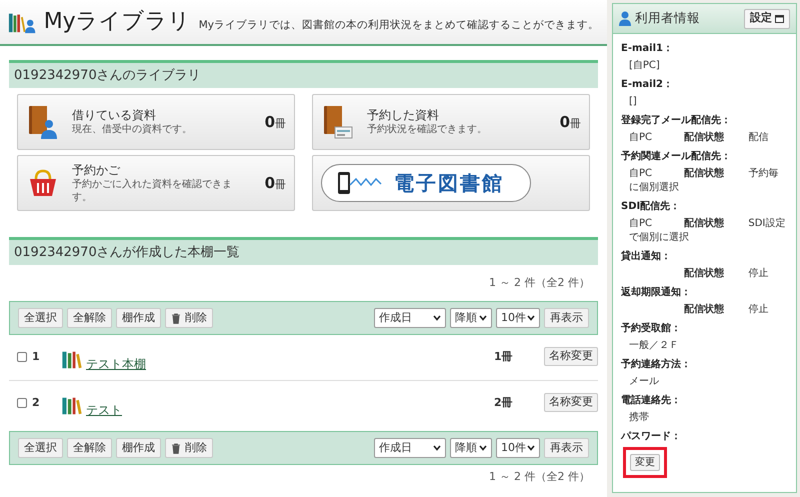 Image resolution: width=800 pixels, height=497 pixels. What do you see at coordinates (645, 462) in the screenshot?
I see `change-password-button: 変更` at bounding box center [645, 462].